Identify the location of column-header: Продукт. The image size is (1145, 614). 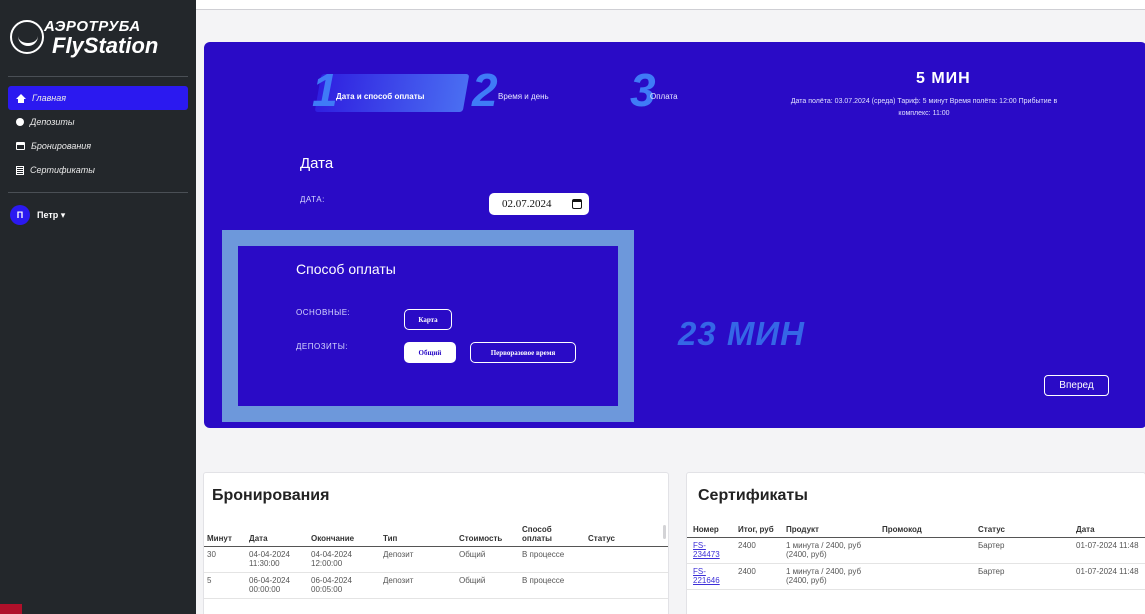
(831, 530).